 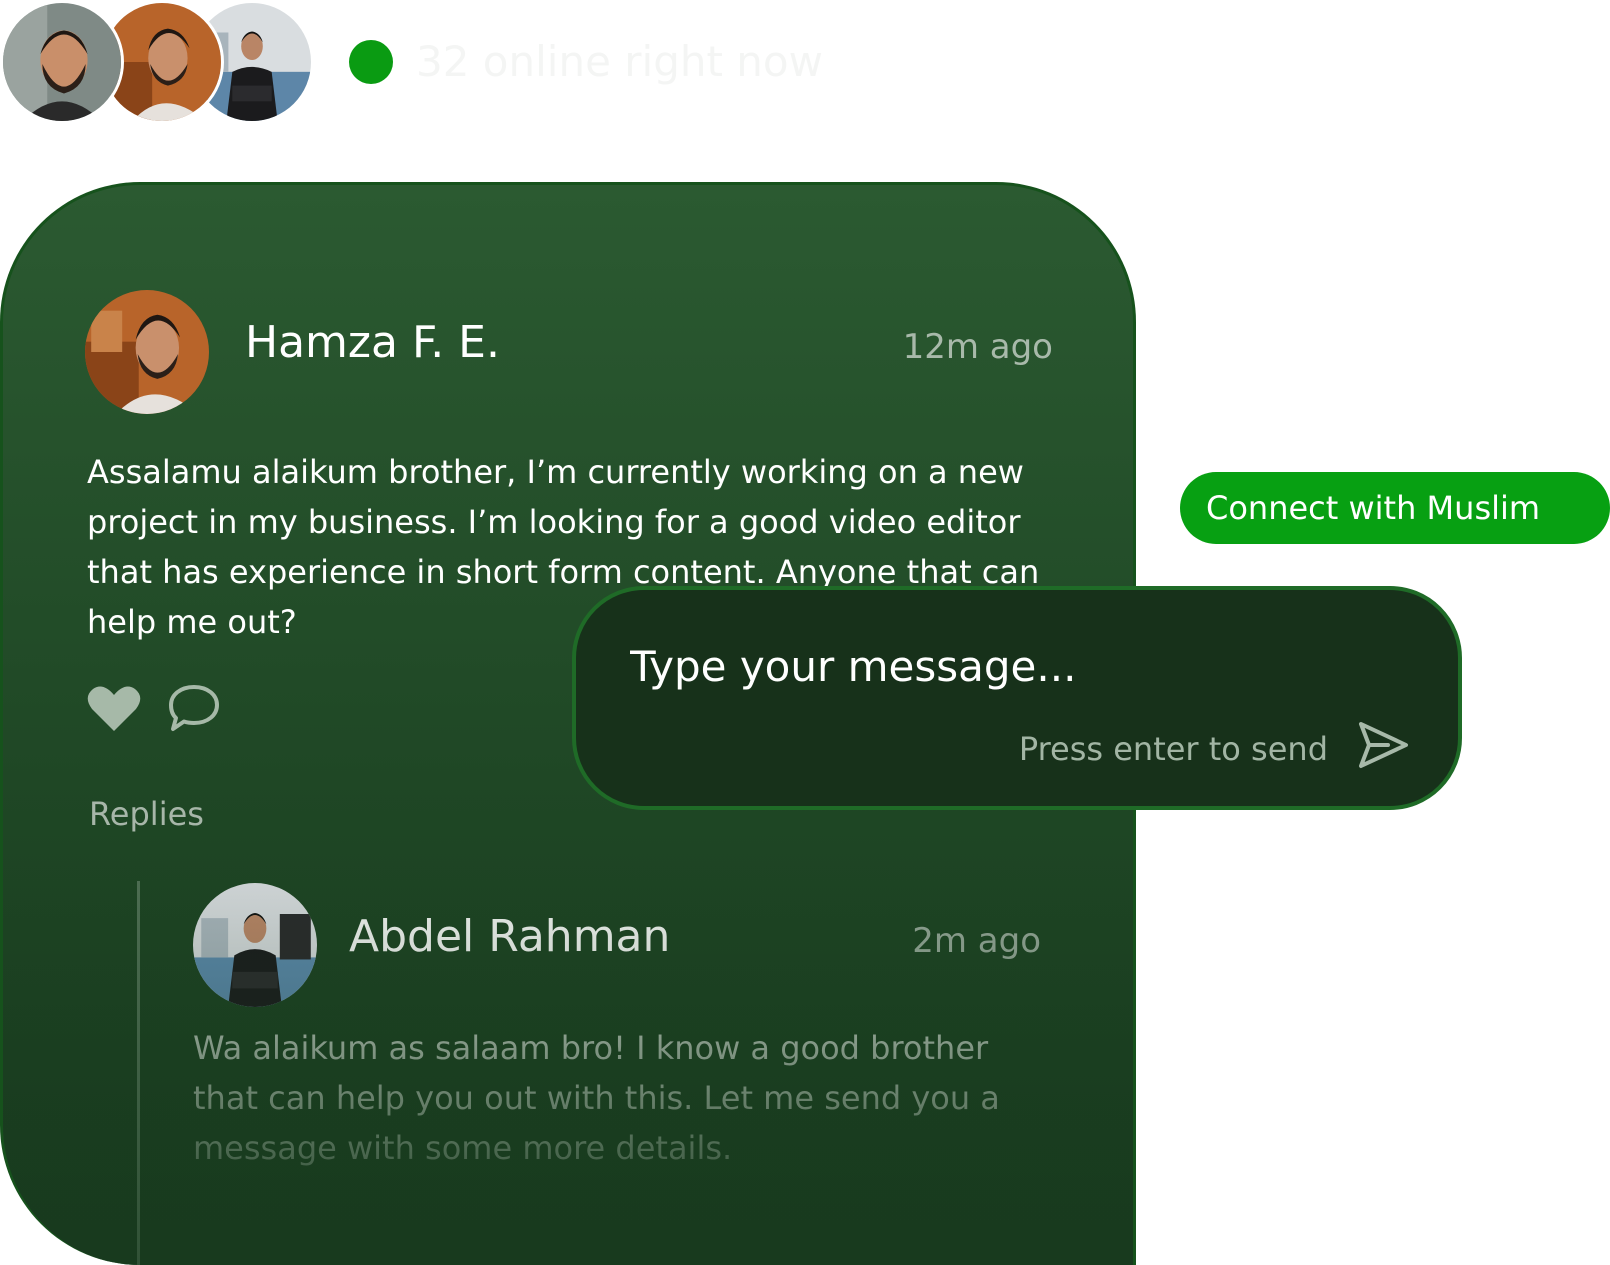 What do you see at coordinates (1173, 749) in the screenshot?
I see `send-hint: Press enter to send` at bounding box center [1173, 749].